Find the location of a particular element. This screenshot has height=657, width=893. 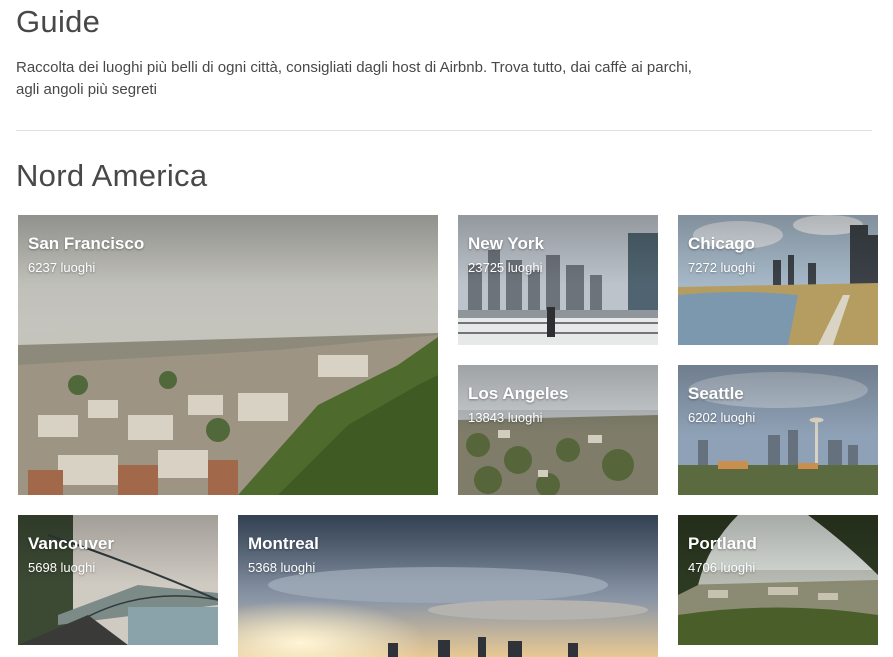

city-card-montreal: Montreal 5368 luoghi is located at coordinates (448, 586).